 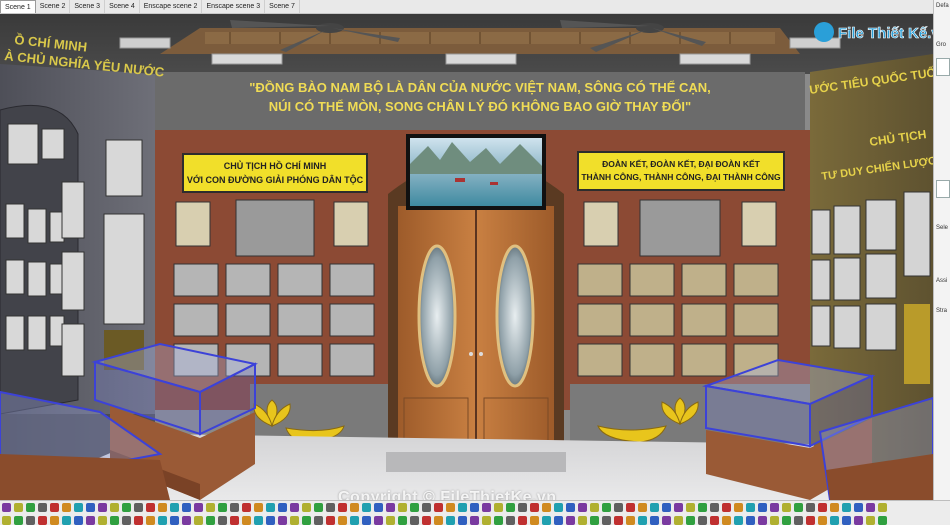 I want to click on scene-tab-4: Scene 4, so click(x=122, y=6).